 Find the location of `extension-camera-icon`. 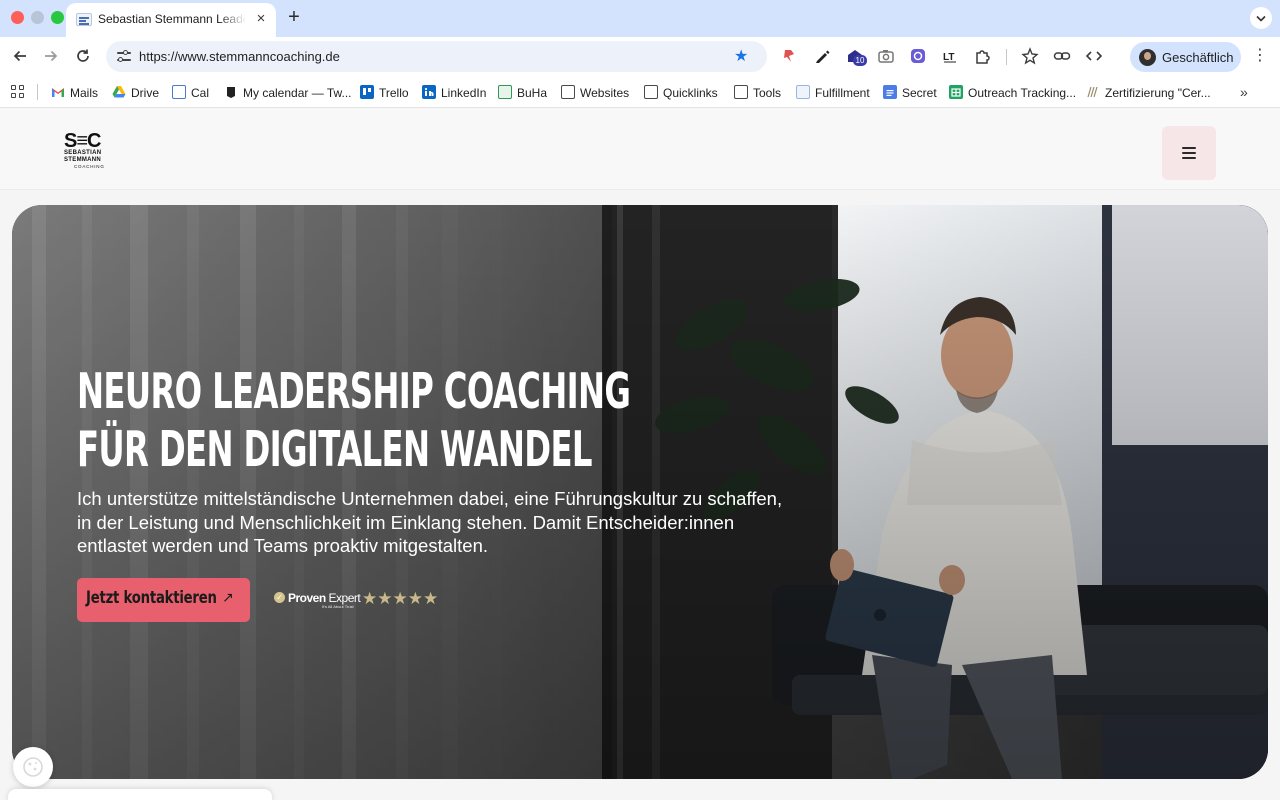

extension-camera-icon is located at coordinates (886, 56).